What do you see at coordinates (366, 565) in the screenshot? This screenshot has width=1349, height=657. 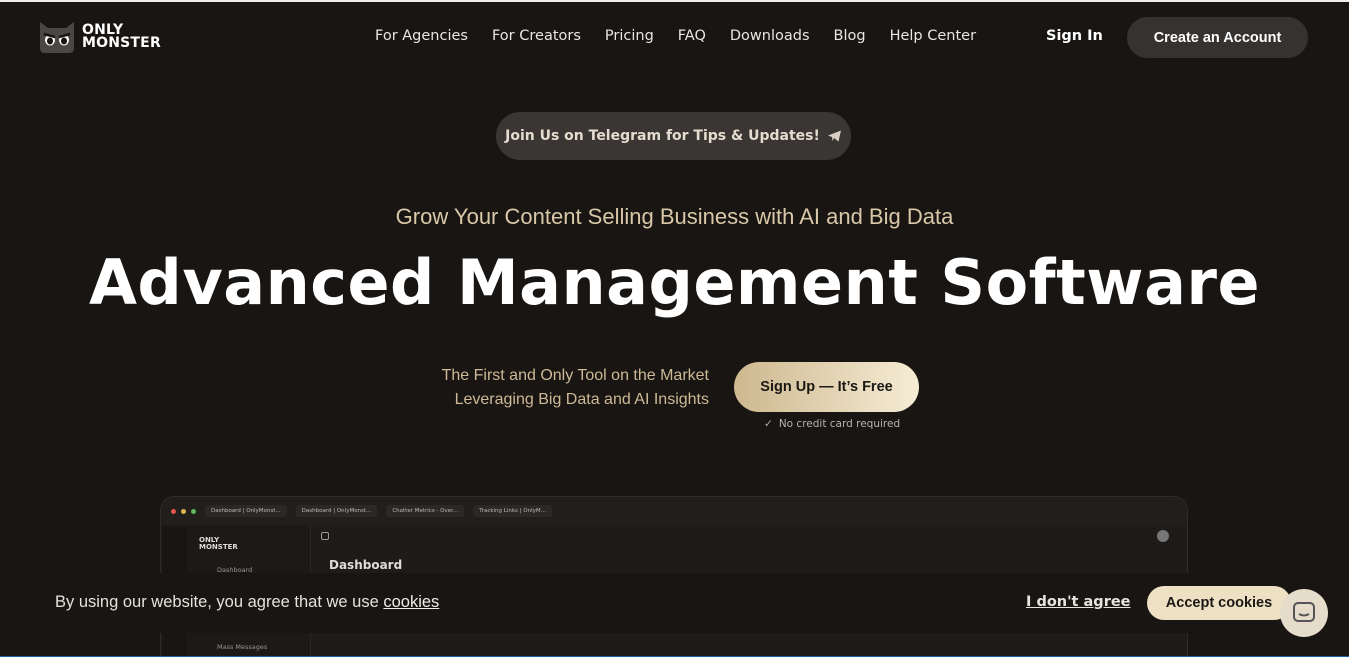 I see `preview-title: Dashboard` at bounding box center [366, 565].